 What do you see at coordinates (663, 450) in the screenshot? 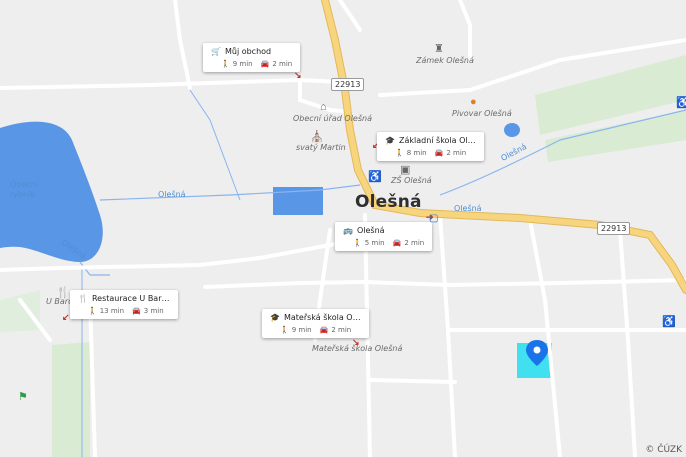
I see `copyright-notice: © ČÚZK` at bounding box center [663, 450].